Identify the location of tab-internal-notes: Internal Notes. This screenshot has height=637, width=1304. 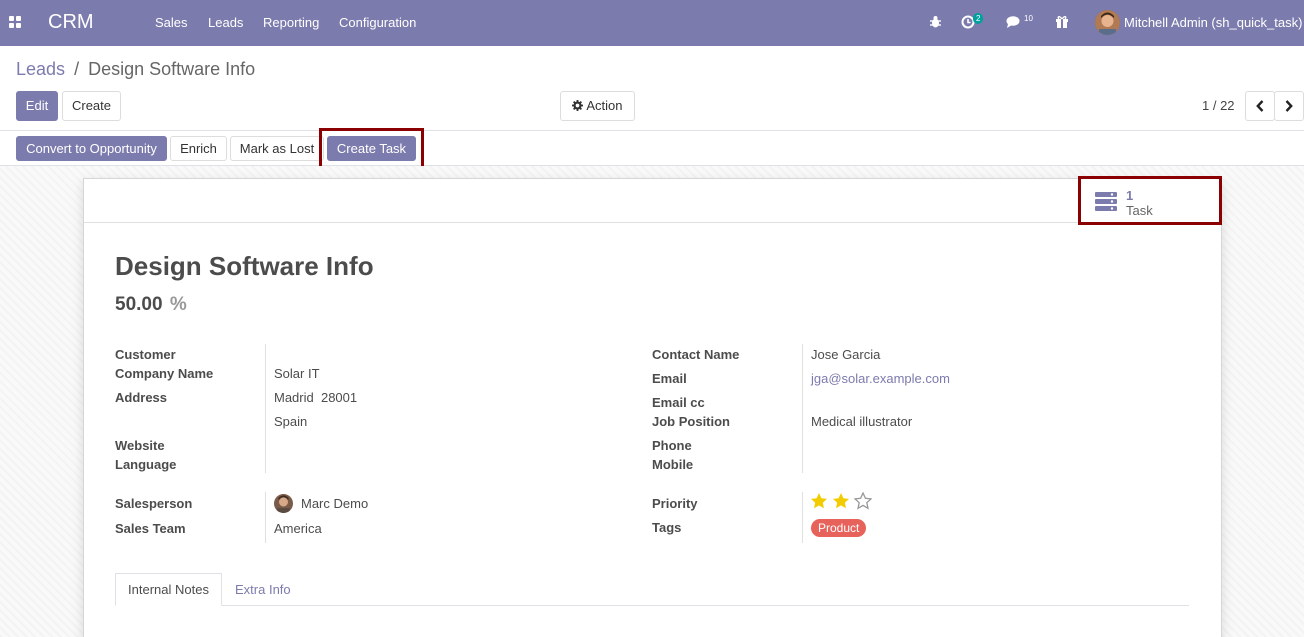
(168, 589).